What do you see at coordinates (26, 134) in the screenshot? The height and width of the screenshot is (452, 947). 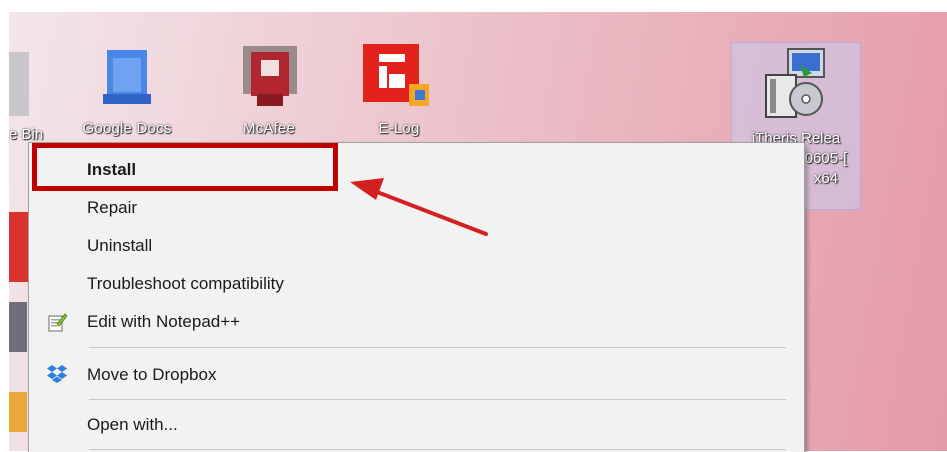 I see `desktop-icon-label: e Bin` at bounding box center [26, 134].